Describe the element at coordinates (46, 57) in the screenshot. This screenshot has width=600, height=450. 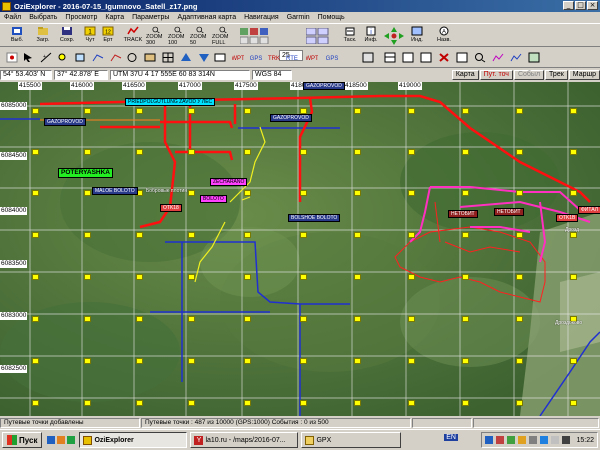
I see `measure-tool-icon: +` at that location.